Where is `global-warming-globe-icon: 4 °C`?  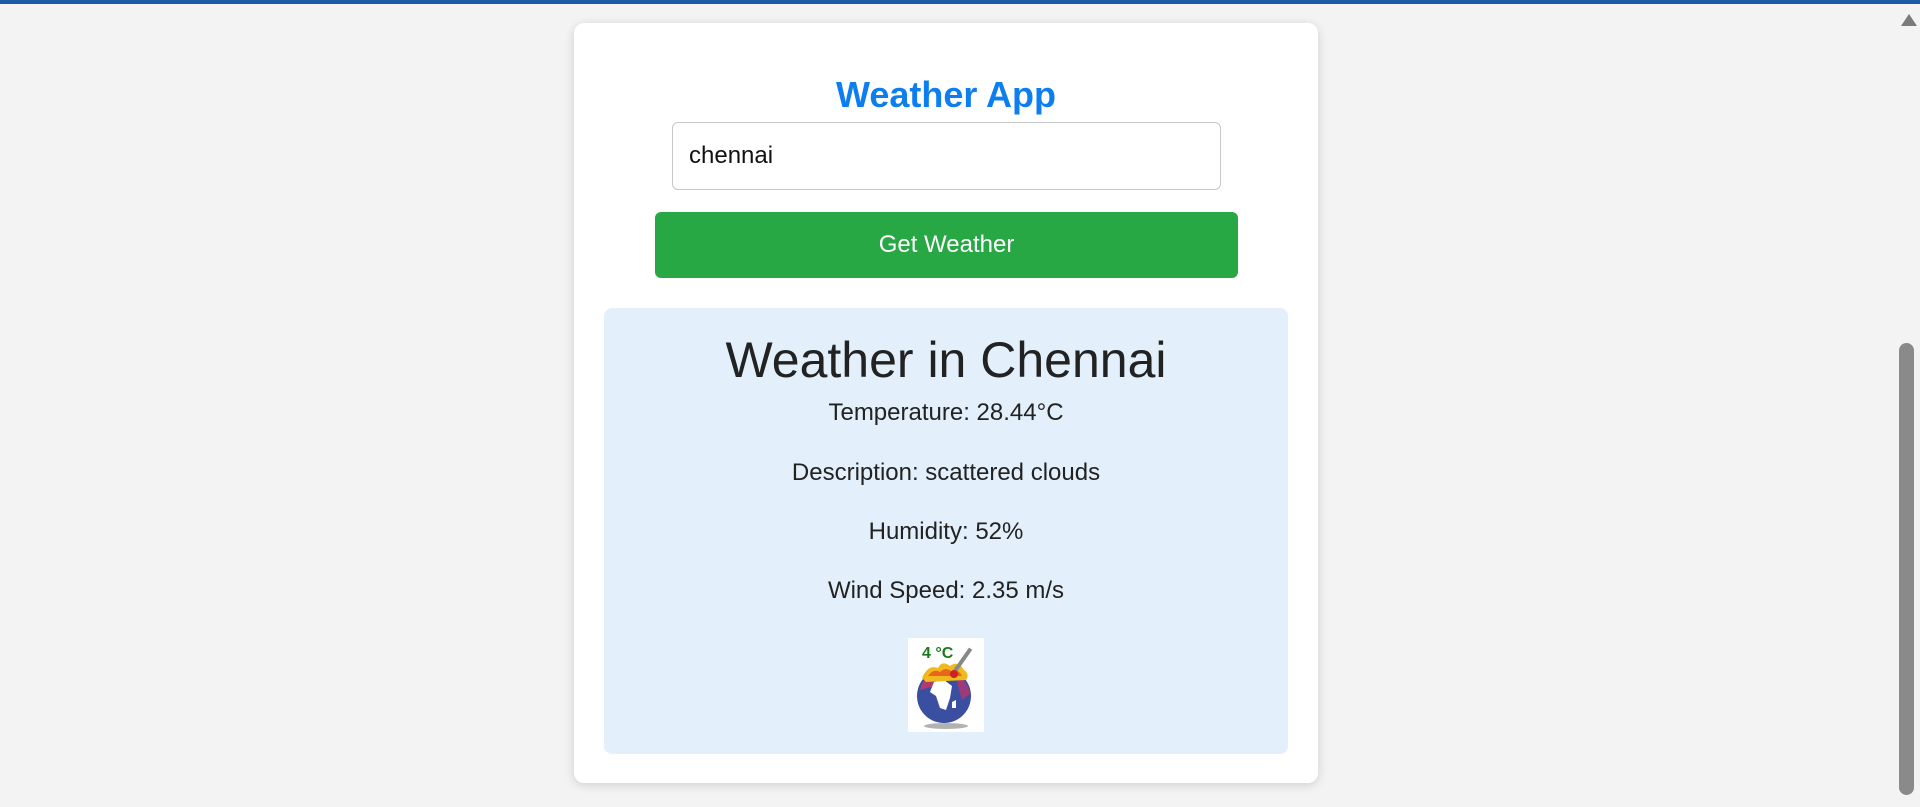 global-warming-globe-icon: 4 °C is located at coordinates (946, 685).